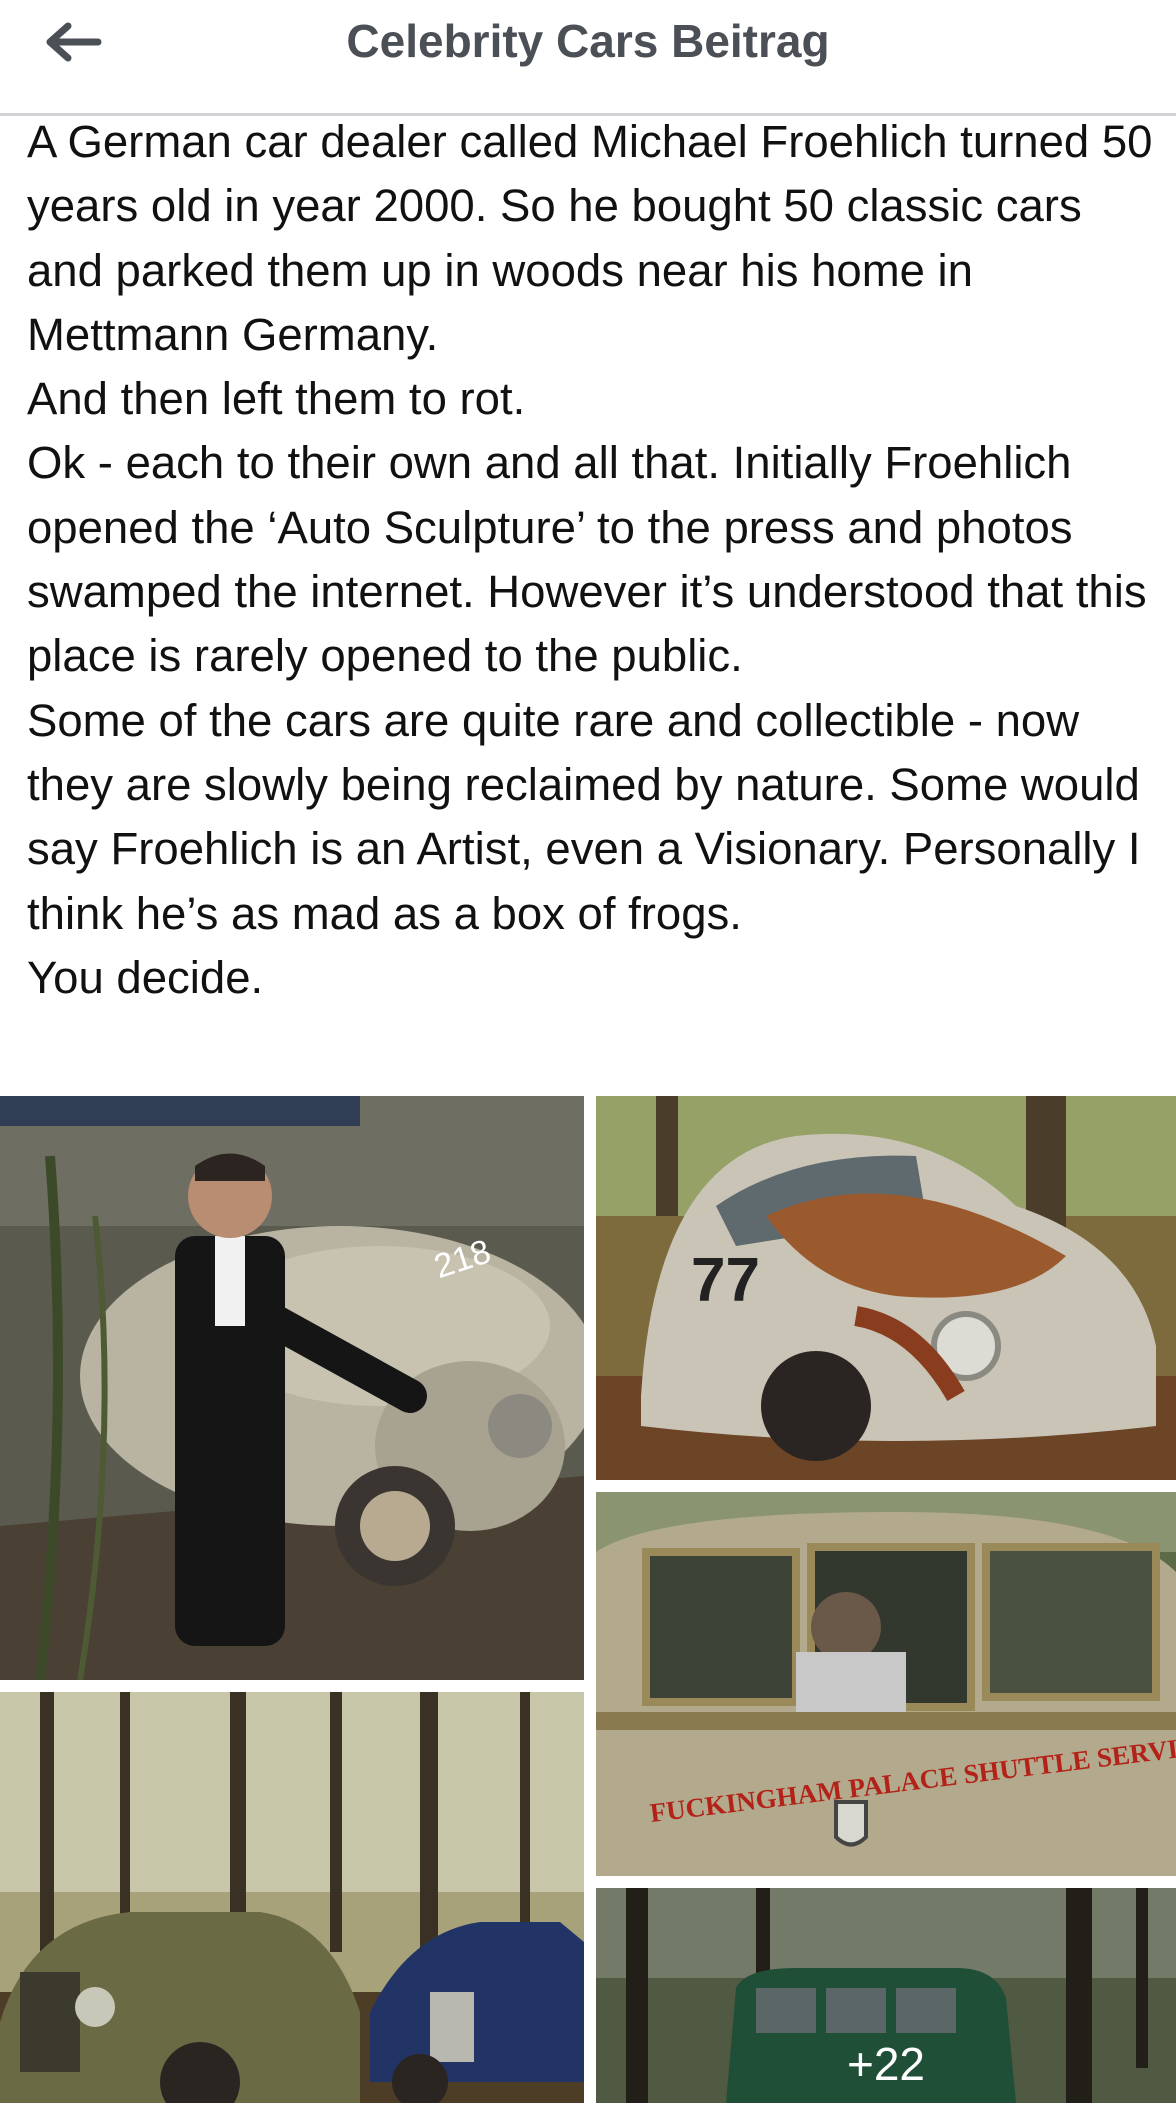 This screenshot has height=2103, width=1176. Describe the element at coordinates (886, 1684) in the screenshot. I see `photo-palace-shuttle: FUCKINGHAM PALACE SHUTTLE SERVICE` at that location.